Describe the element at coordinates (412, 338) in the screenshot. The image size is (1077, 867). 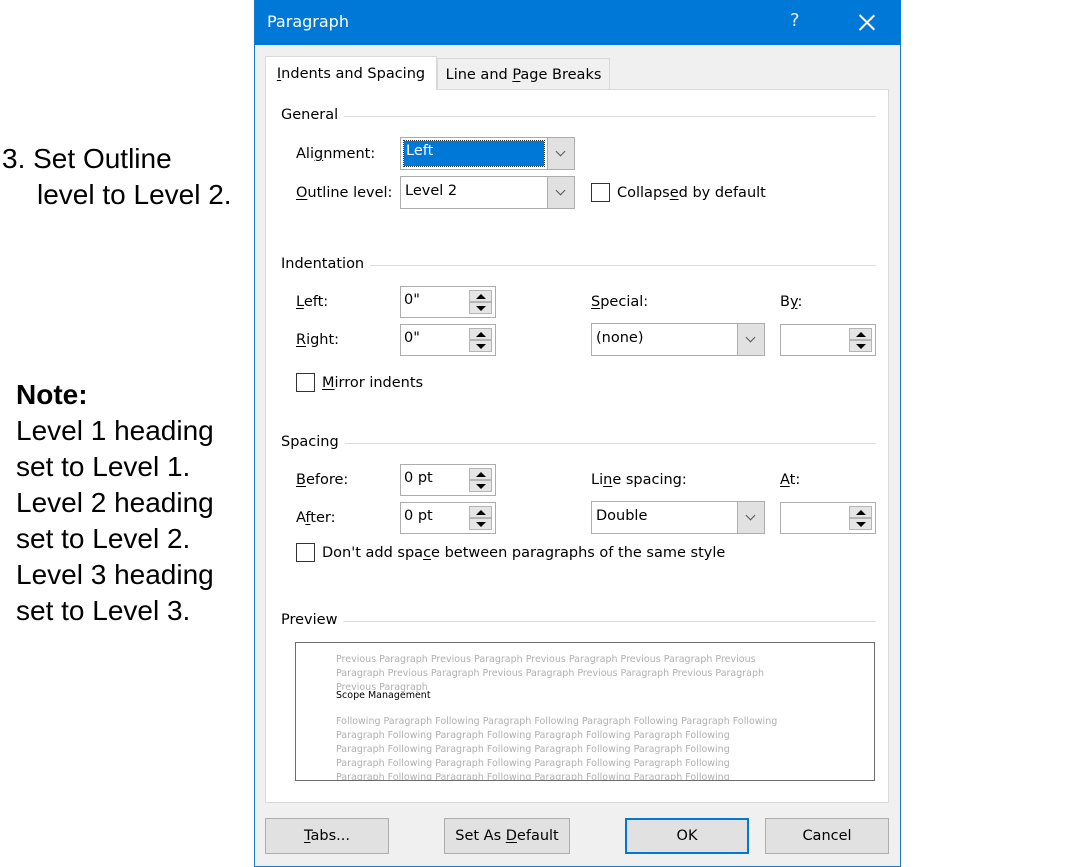
I see `right-indent-value: 0"` at that location.